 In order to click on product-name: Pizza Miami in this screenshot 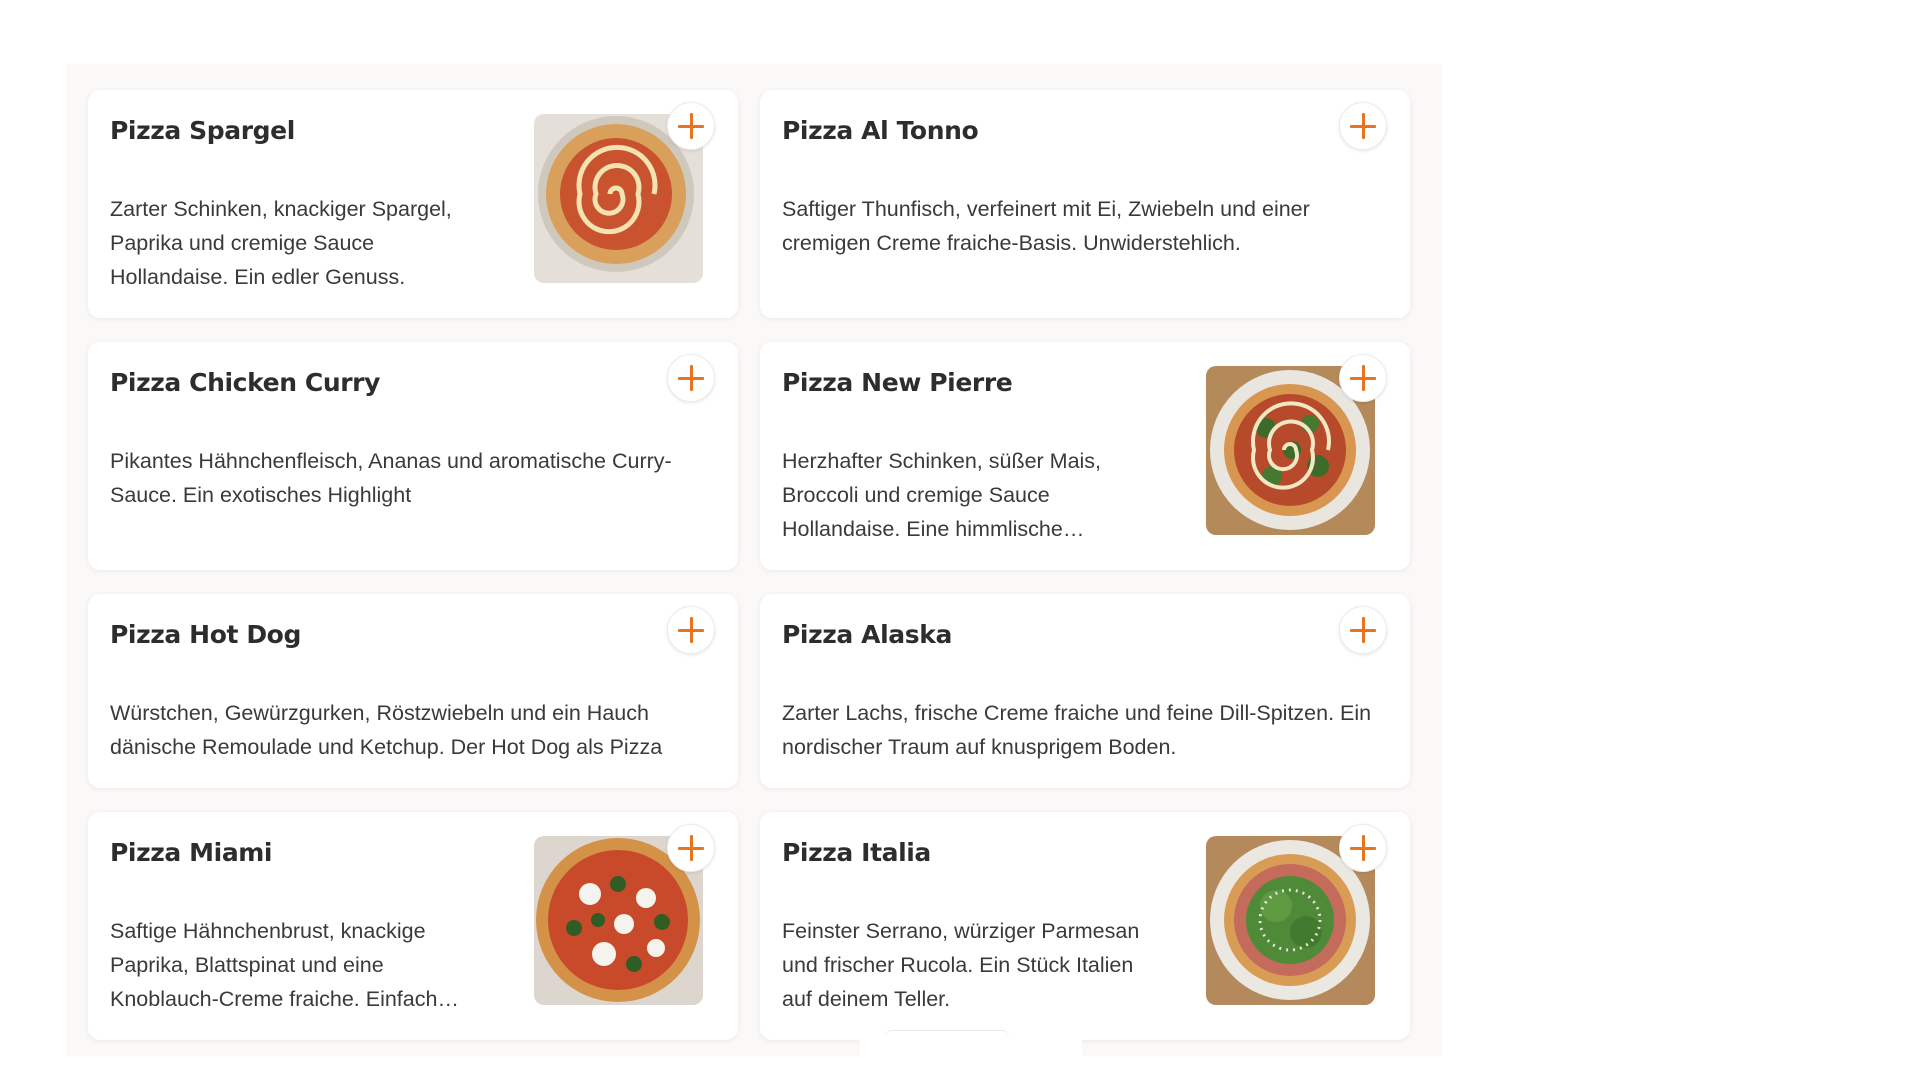, I will do `click(191, 852)`.